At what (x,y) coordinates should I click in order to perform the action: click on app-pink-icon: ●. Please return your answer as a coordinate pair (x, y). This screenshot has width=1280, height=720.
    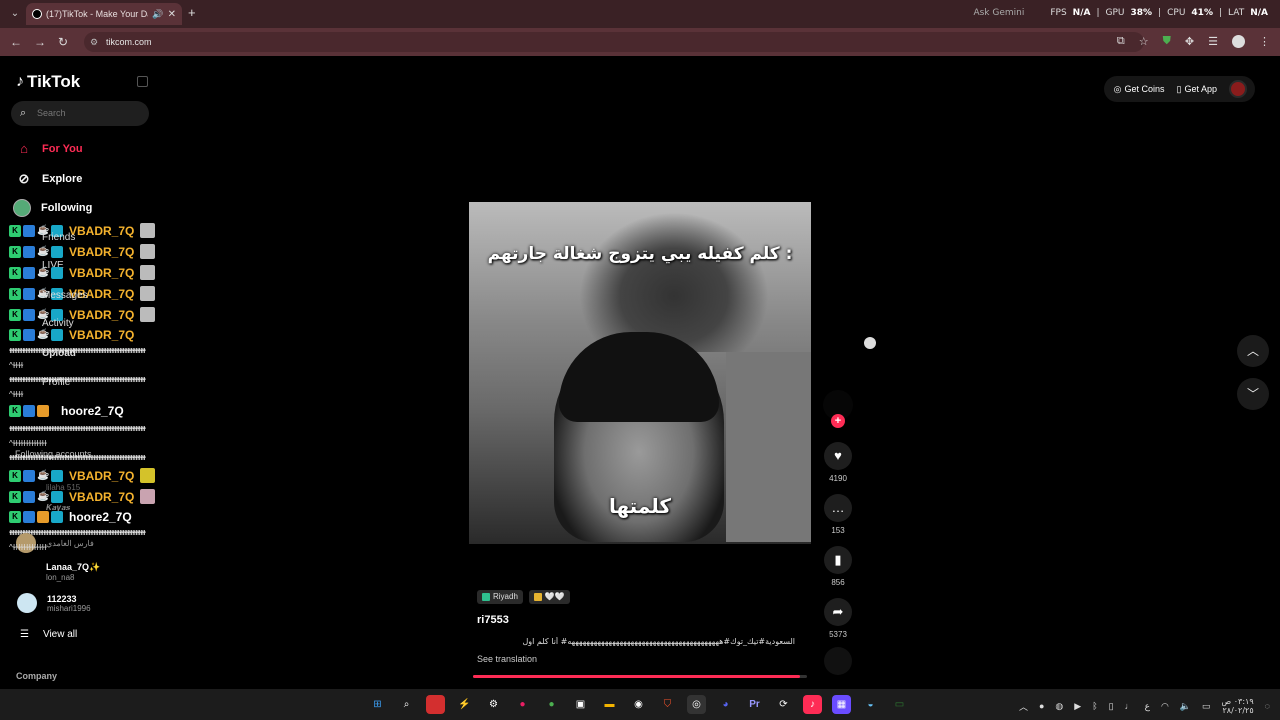
    Looking at the image, I should click on (522, 704).